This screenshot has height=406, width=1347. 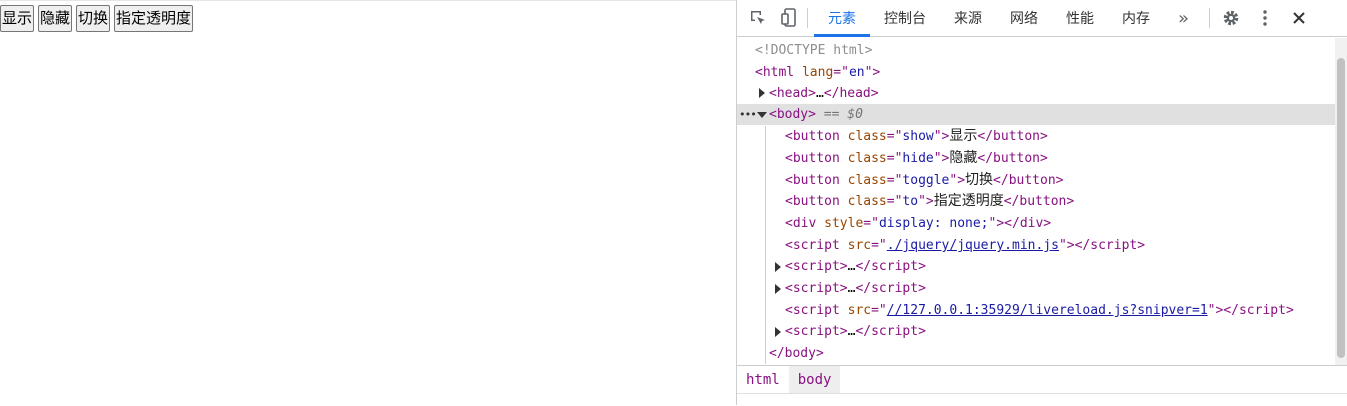 I want to click on button-text: 隐藏, so click(x=963, y=158).